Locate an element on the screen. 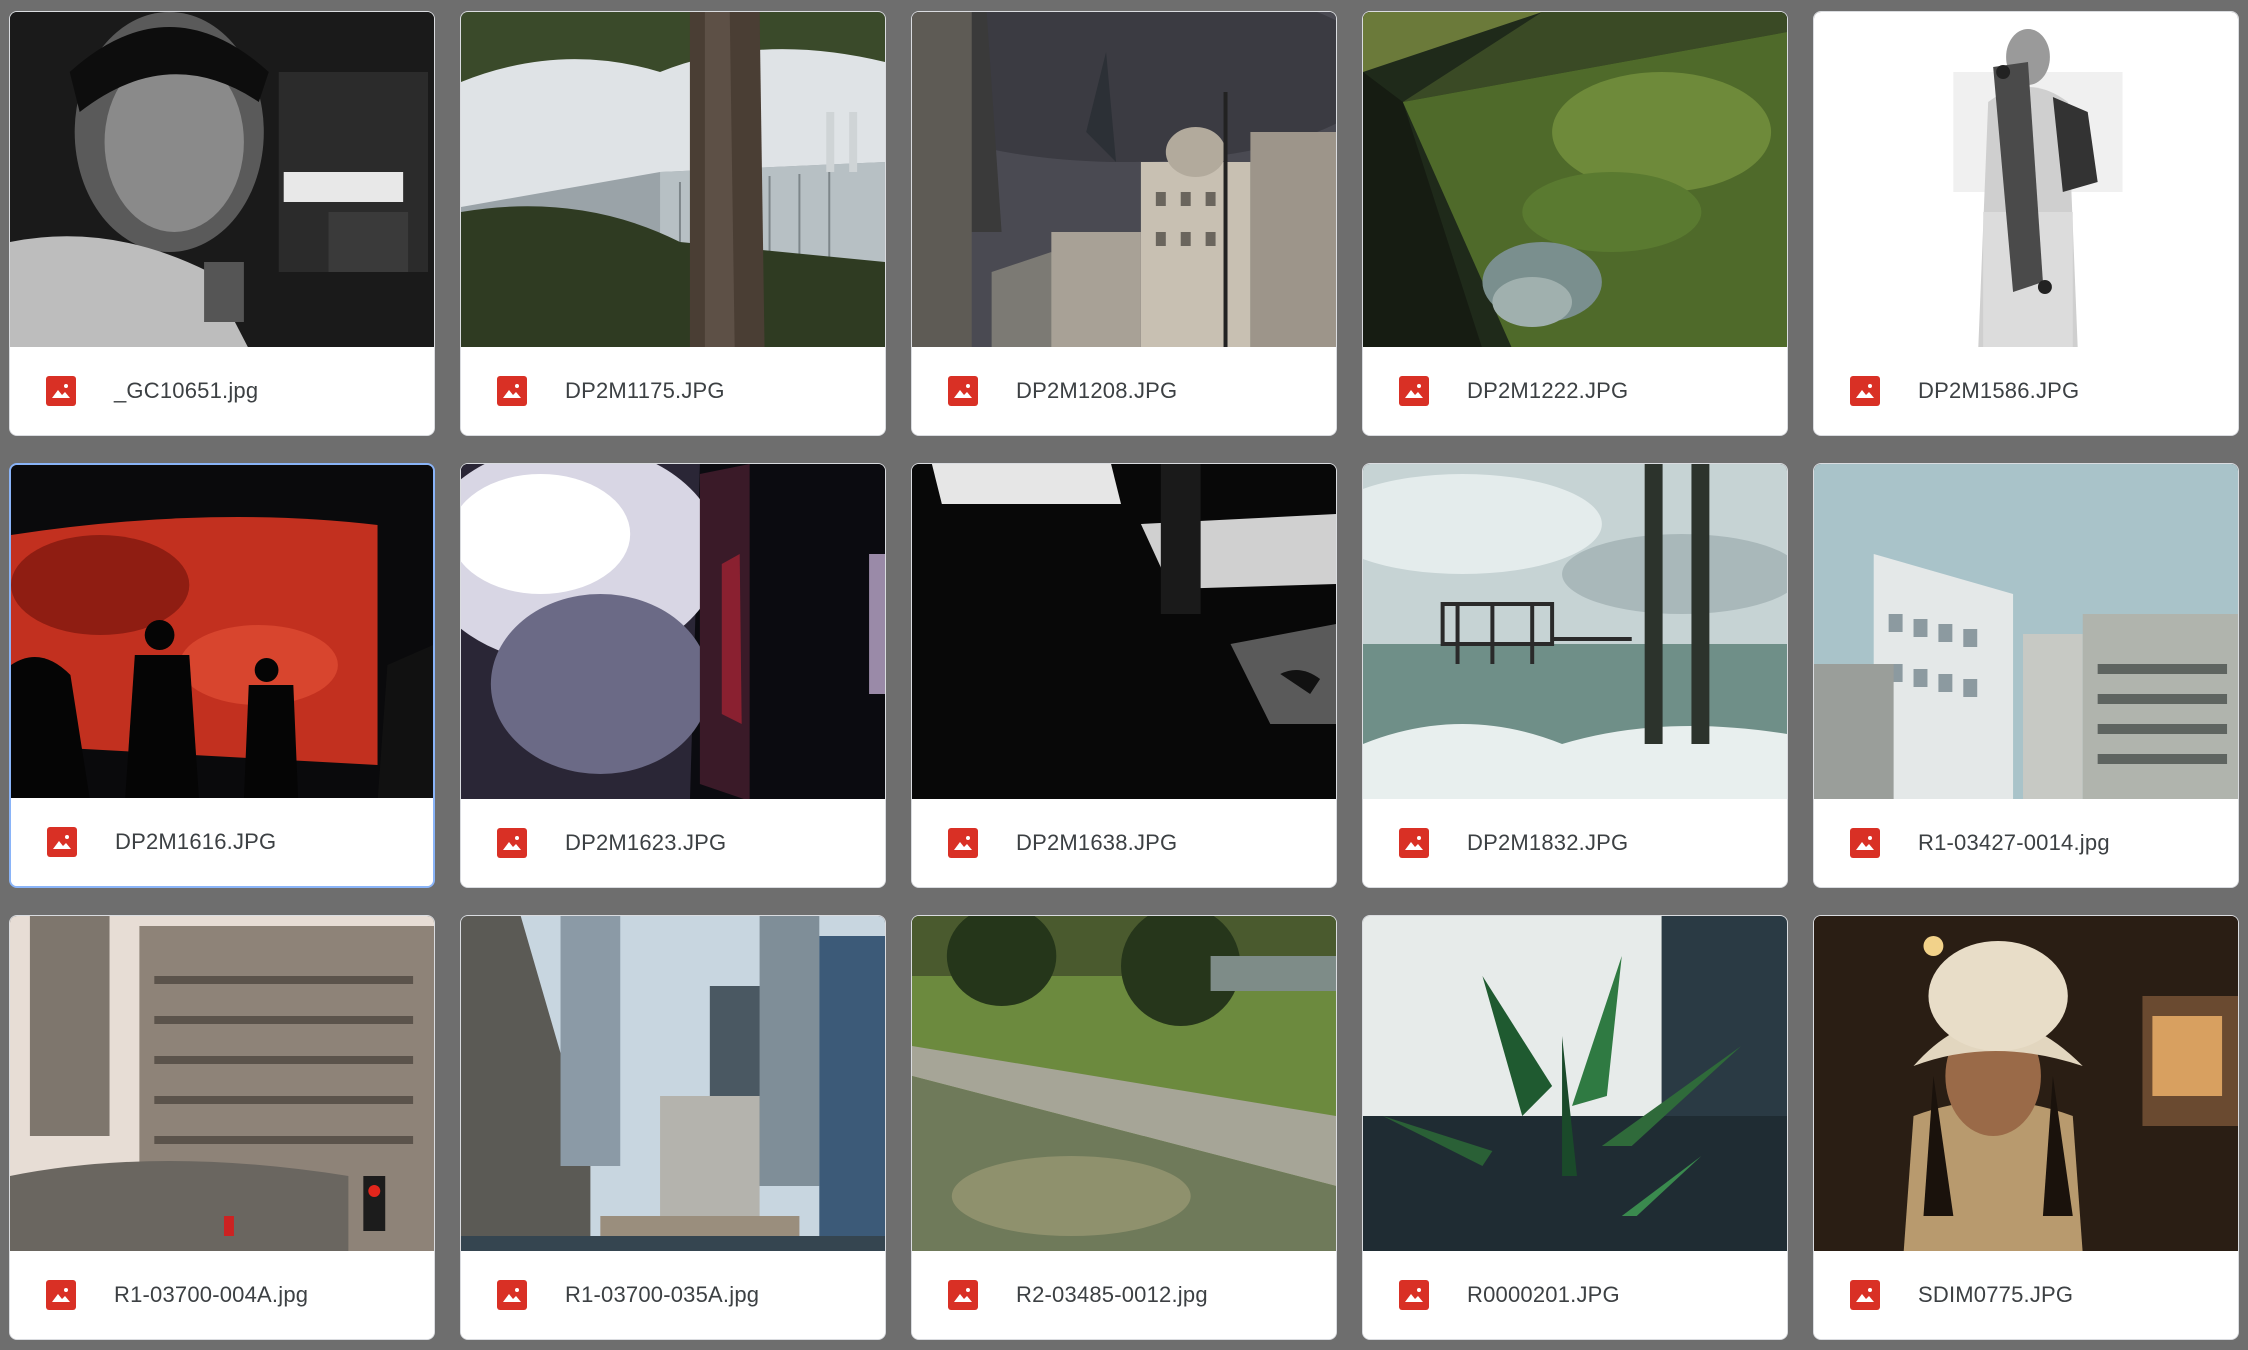 The image size is (2248, 1350). file-card: _GC10651.jpg is located at coordinates (222, 223).